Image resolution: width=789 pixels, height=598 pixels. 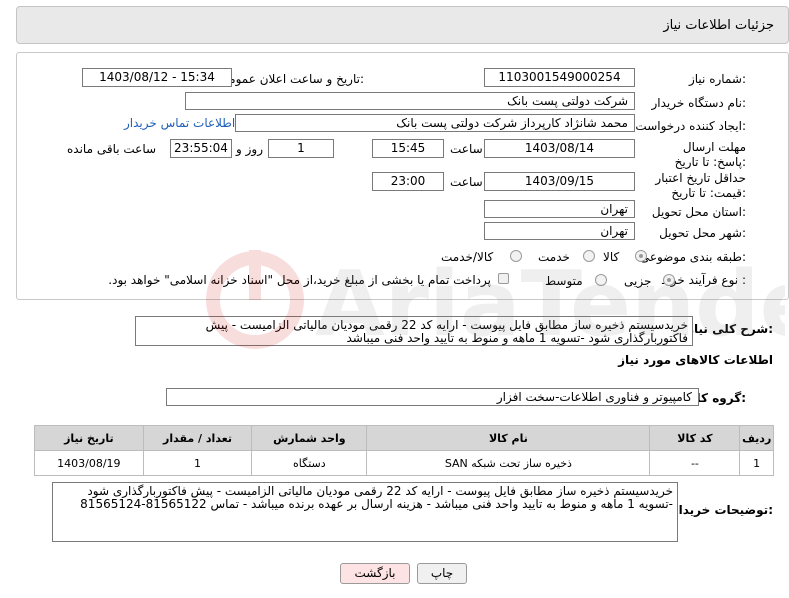 I want to click on price-validity-date-field: 1403/09/15, so click(x=559, y=181).